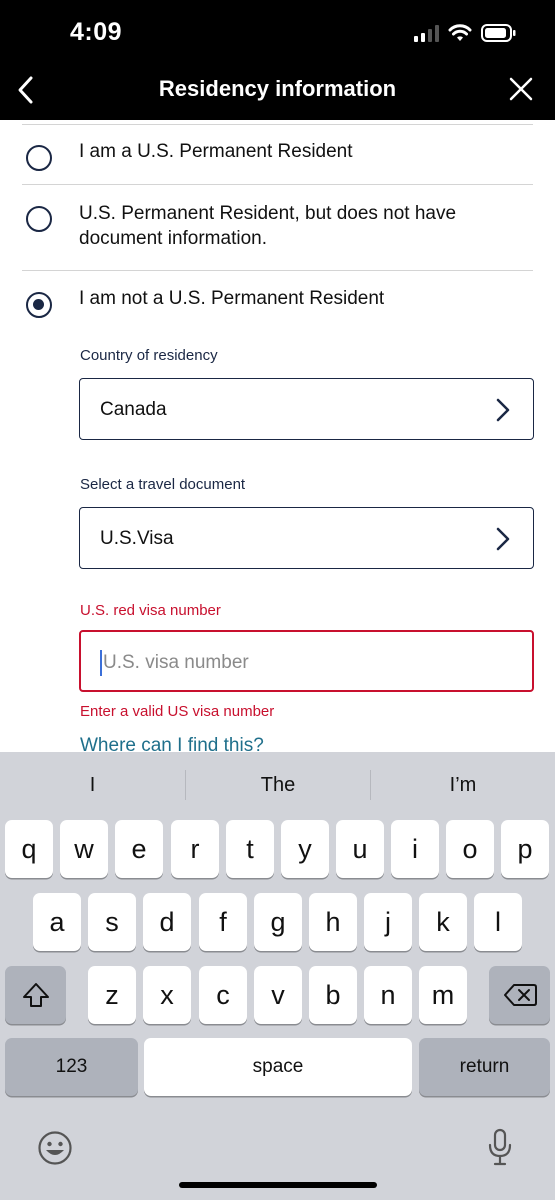  Describe the element at coordinates (306, 661) in the screenshot. I see `visa-number-input: U.S. visa number` at that location.